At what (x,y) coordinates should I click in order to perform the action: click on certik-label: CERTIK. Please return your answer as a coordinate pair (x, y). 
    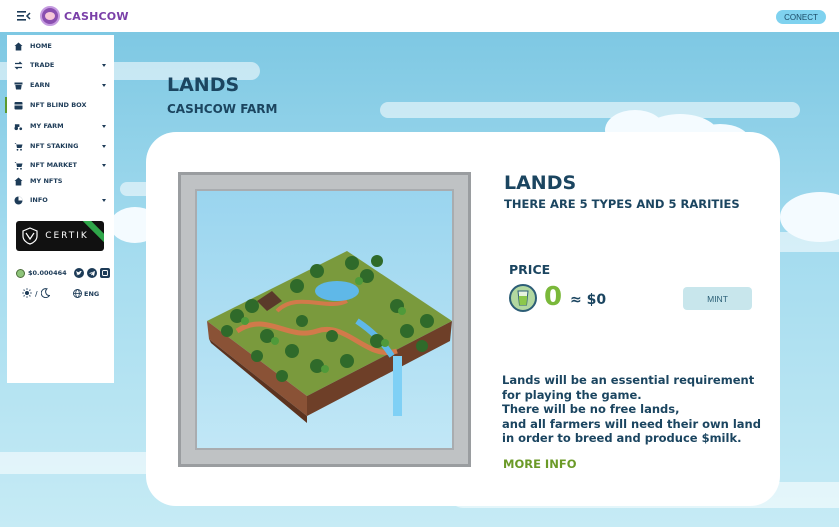
    Looking at the image, I should click on (67, 236).